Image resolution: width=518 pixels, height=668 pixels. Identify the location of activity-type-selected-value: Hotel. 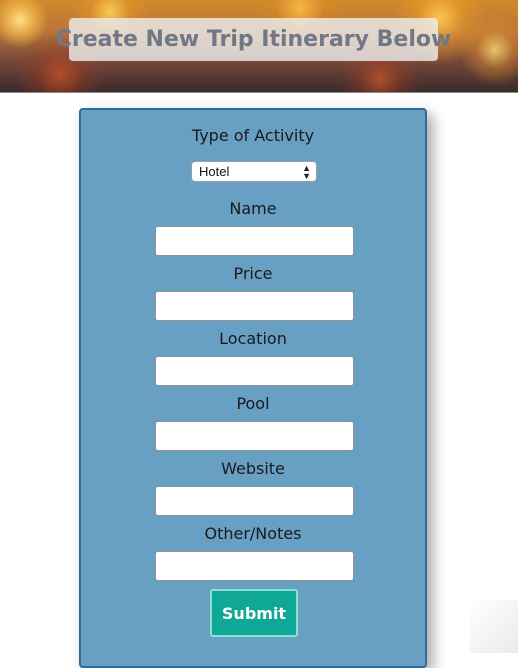
(214, 171).